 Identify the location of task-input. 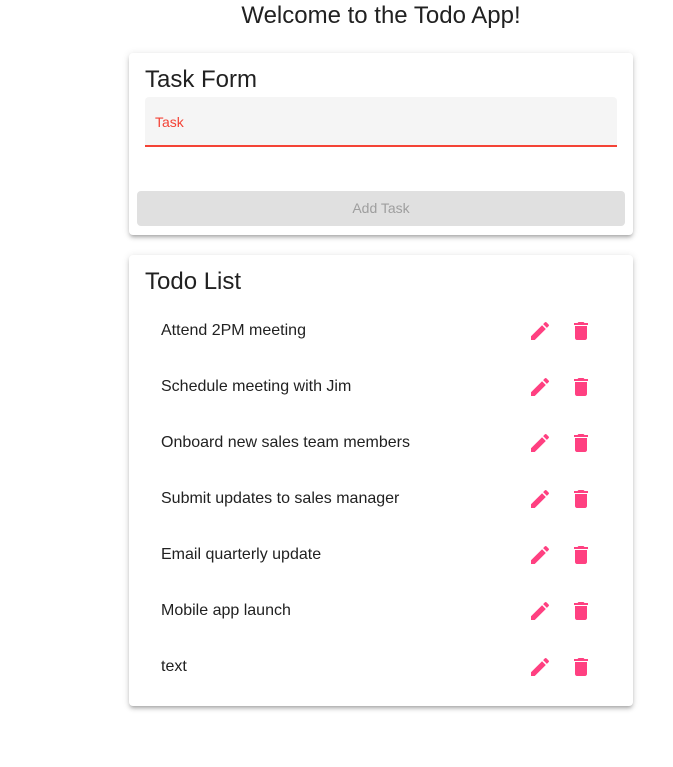
(382, 133).